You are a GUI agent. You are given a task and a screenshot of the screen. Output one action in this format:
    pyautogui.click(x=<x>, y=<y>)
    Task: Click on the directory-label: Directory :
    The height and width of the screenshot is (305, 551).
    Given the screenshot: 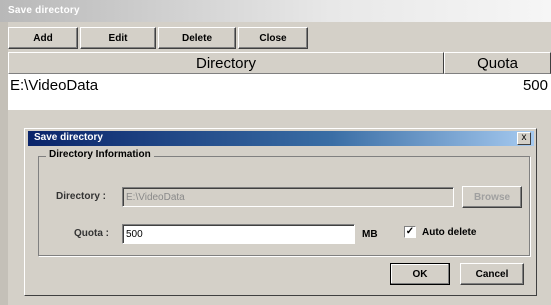 What is the action you would take?
    pyautogui.click(x=81, y=196)
    